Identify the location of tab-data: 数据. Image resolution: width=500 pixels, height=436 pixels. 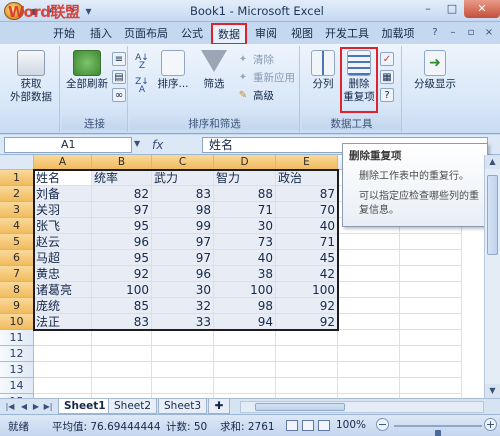
(229, 34).